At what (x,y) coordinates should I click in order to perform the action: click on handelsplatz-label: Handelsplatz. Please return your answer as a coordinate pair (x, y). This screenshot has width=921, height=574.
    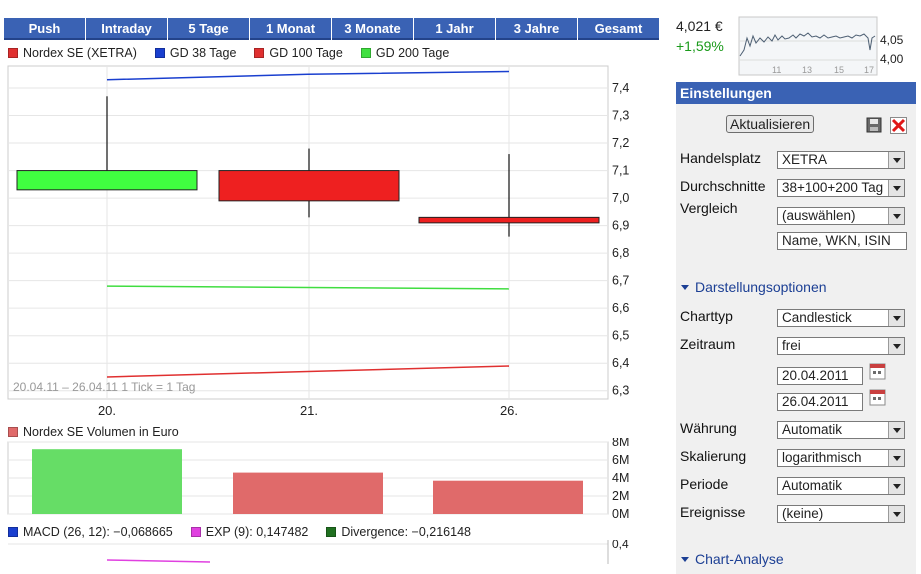
    Looking at the image, I should click on (720, 158).